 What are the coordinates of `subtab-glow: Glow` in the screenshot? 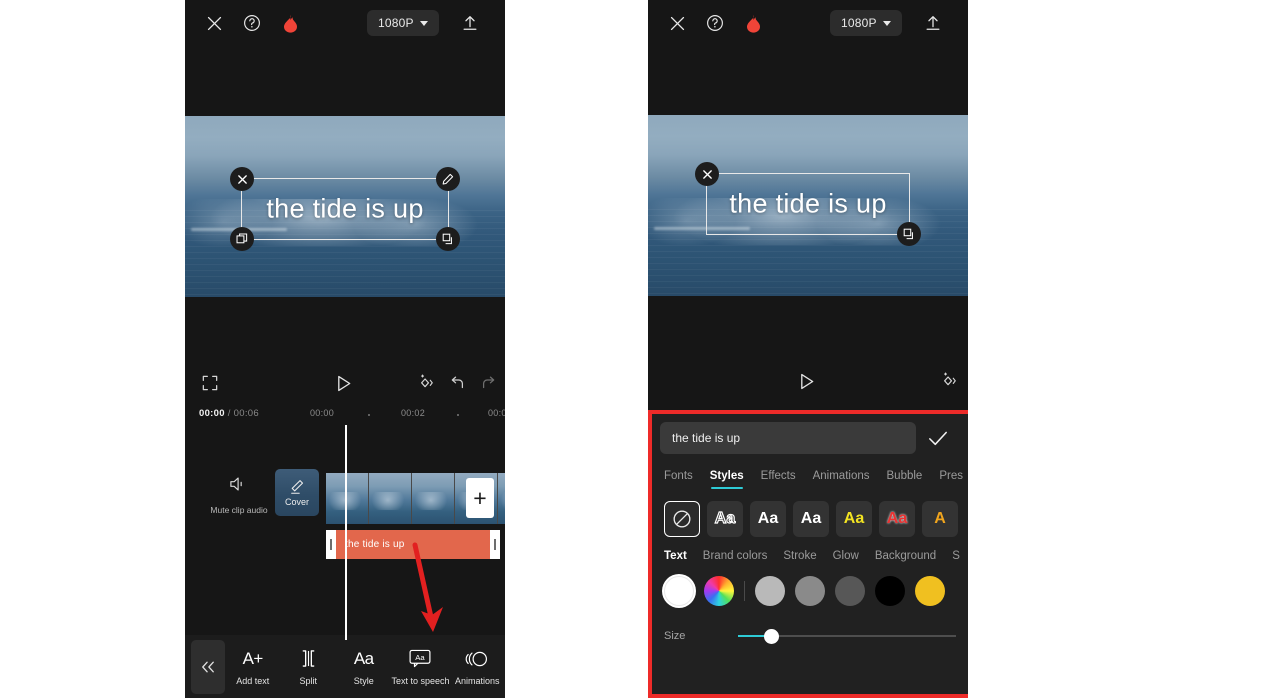 It's located at (846, 556).